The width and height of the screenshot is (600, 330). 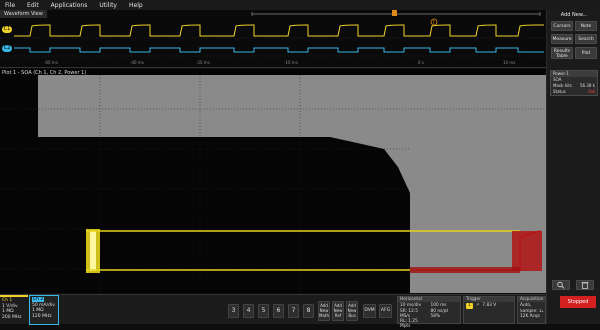 I want to click on horizontal-position: 58%, so click(x=435, y=316).